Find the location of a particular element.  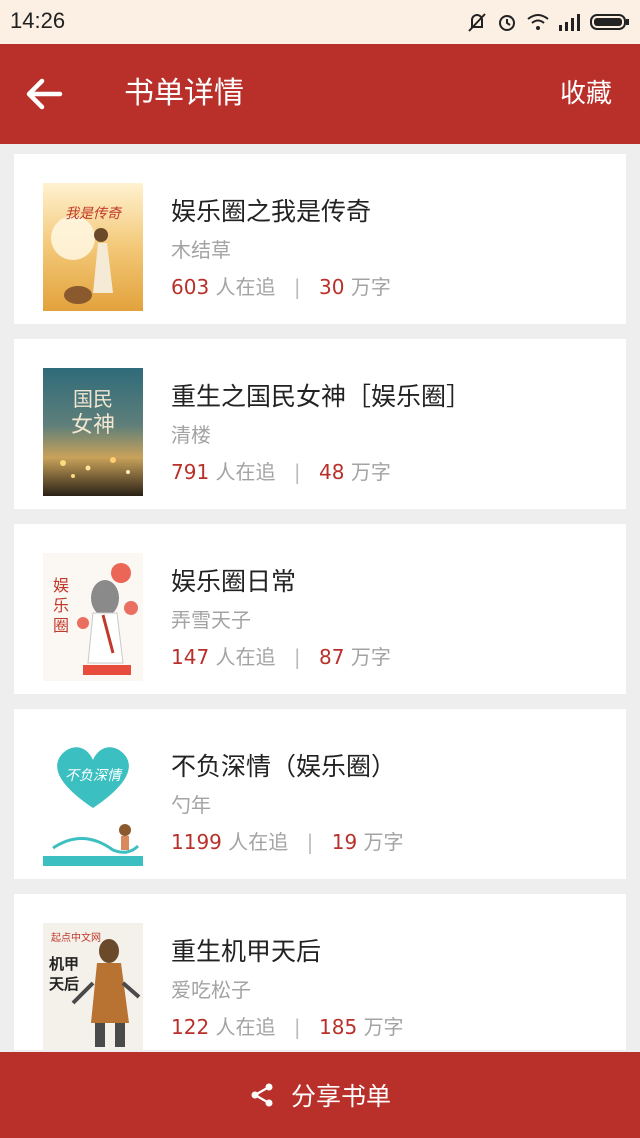

mute-icon is located at coordinates (477, 22).